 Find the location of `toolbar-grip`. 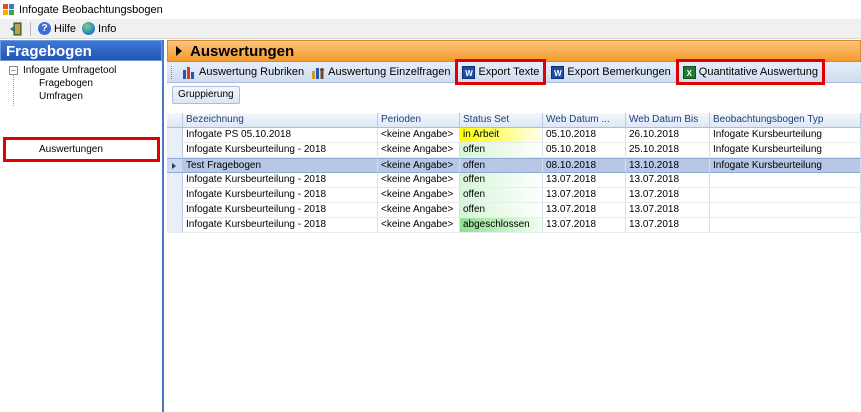

toolbar-grip is located at coordinates (172, 72).